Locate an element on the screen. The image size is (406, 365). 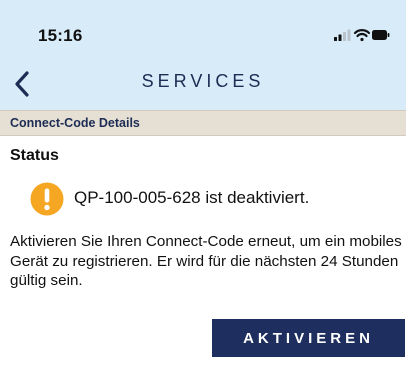
section-label: Connect-Code Details is located at coordinates (75, 123).